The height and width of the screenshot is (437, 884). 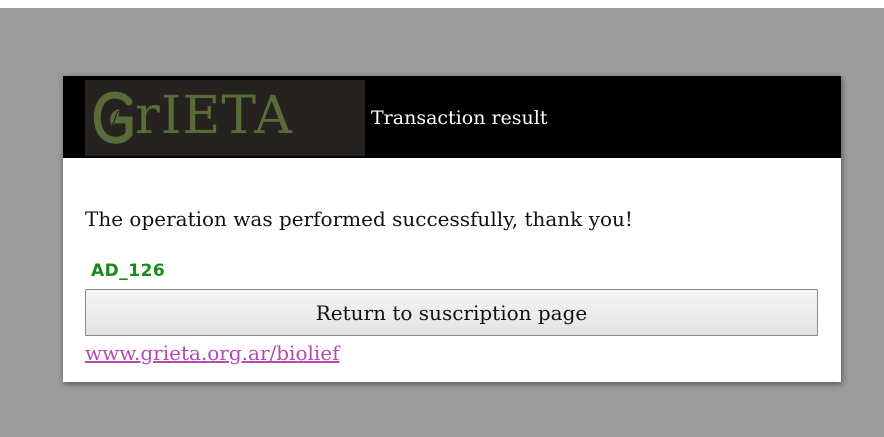 I want to click on grieta-logo: rIETA, so click(x=225, y=118).